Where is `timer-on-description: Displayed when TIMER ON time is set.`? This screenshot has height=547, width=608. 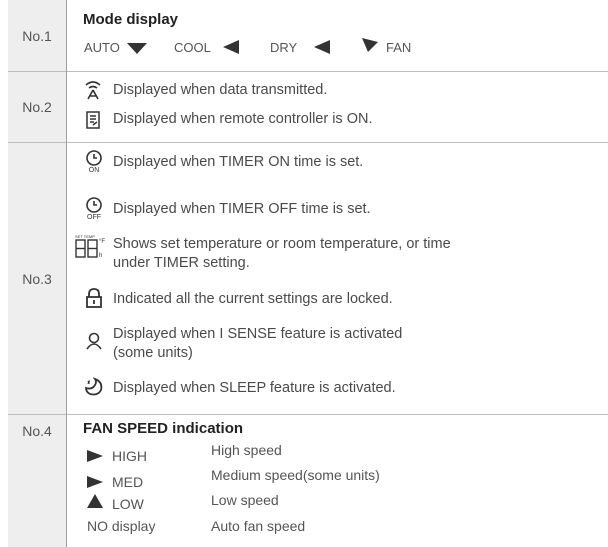 timer-on-description: Displayed when TIMER ON time is set. is located at coordinates (238, 162).